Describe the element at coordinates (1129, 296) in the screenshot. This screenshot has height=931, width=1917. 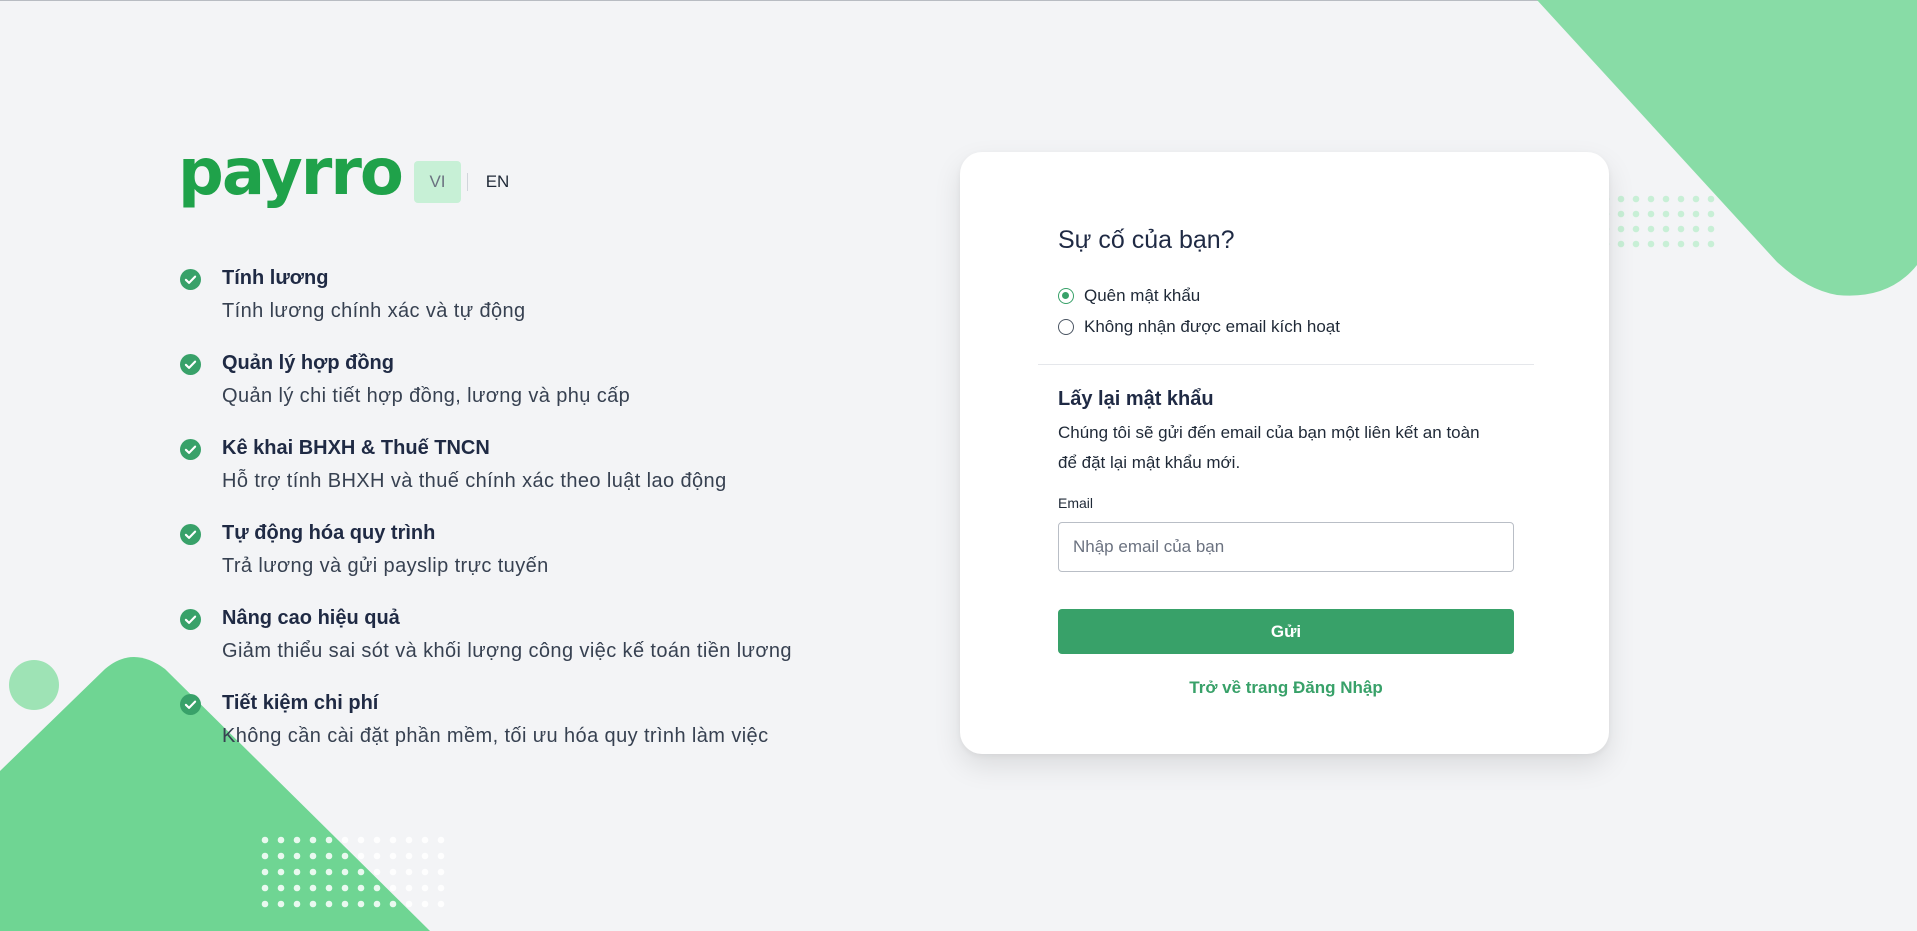
I see `radio-forgot-password: Quên mật khẩu` at that location.